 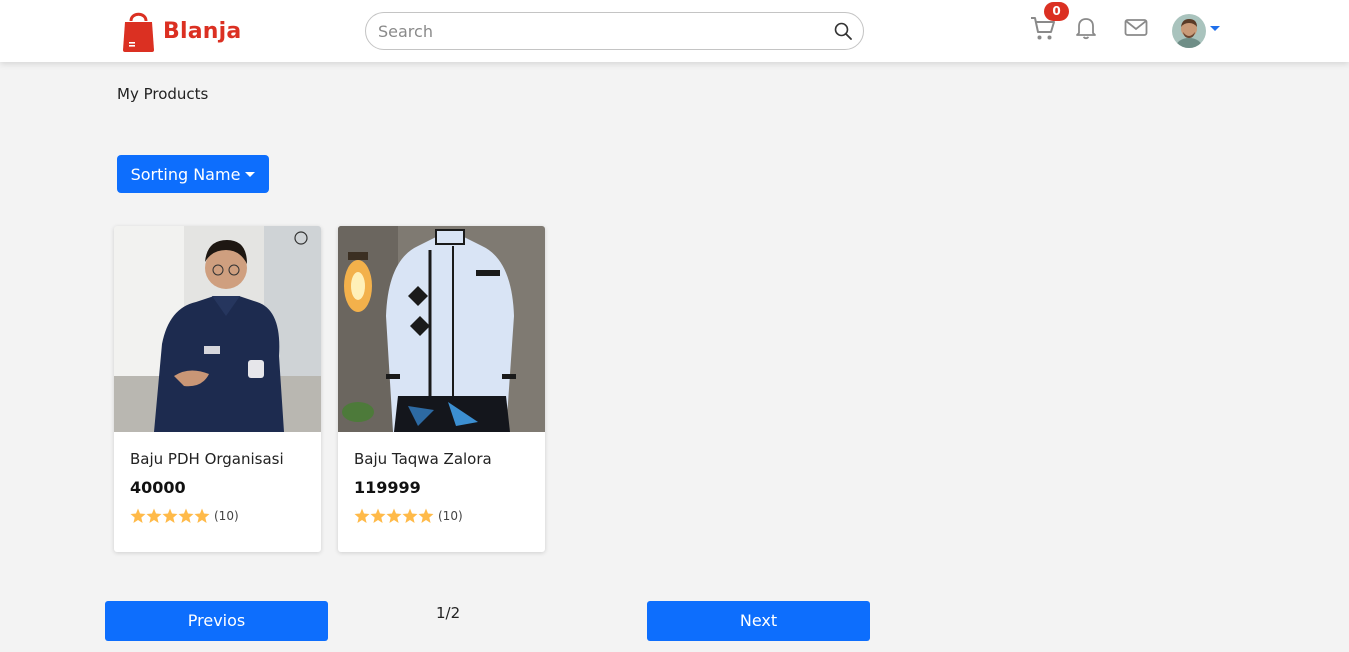 What do you see at coordinates (1056, 11) in the screenshot?
I see `cart-count-badge: 0` at bounding box center [1056, 11].